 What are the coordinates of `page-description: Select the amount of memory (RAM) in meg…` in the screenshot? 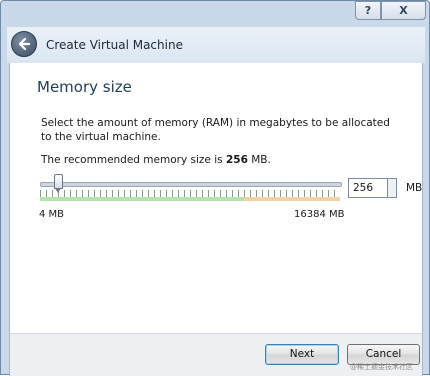 It's located at (215, 130).